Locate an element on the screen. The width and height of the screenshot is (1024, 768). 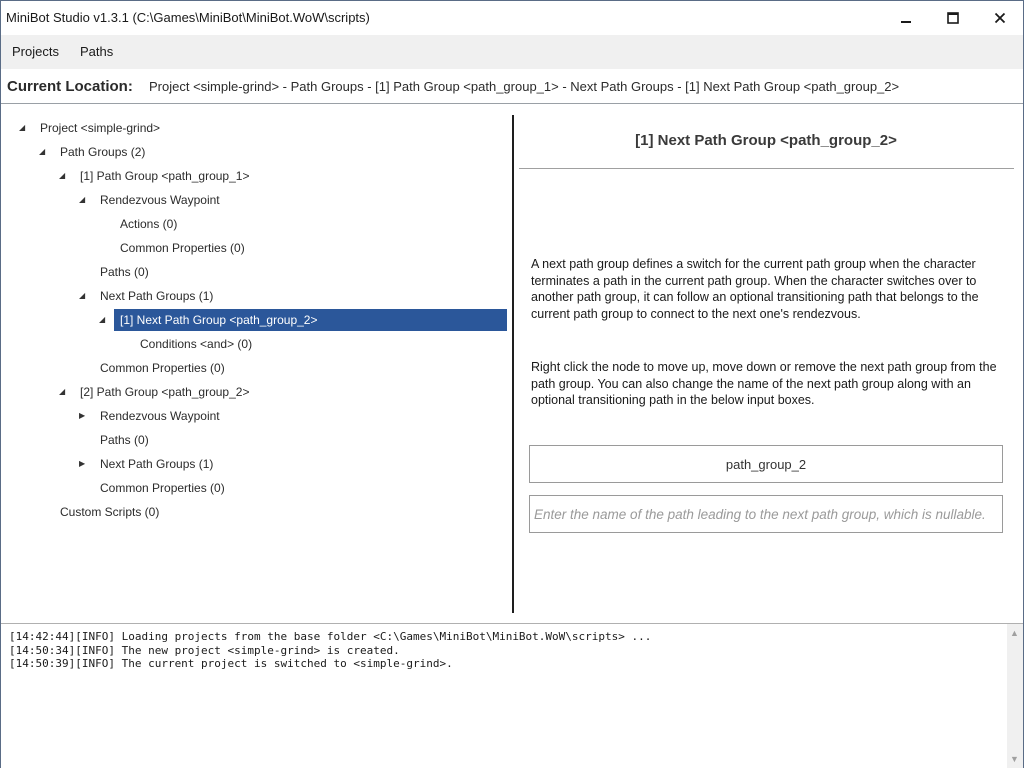
tree-item-label: Path Groups (2) is located at coordinates (103, 152).